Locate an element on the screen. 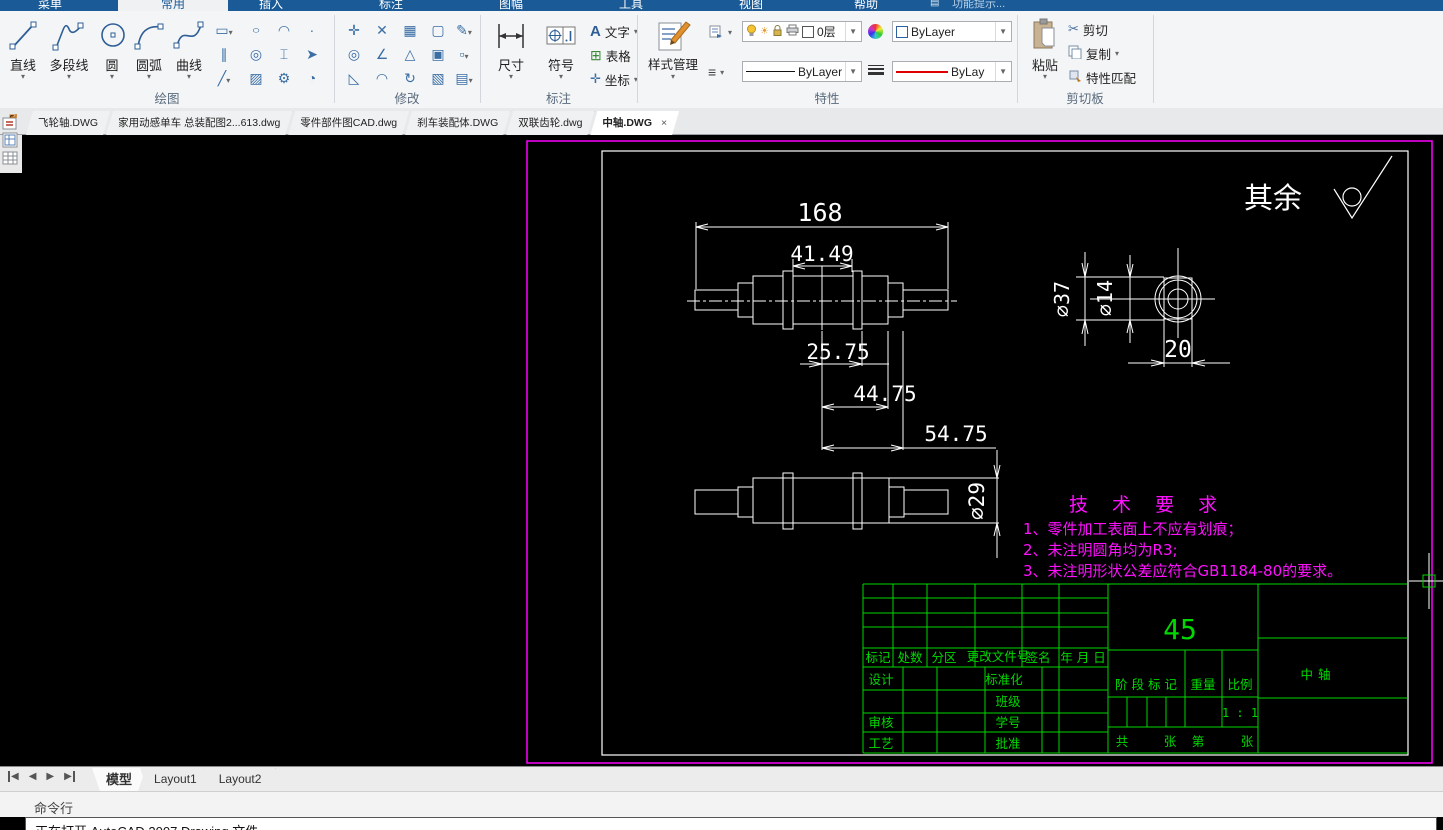 The image size is (1443, 830). pointer-icon: ➤ is located at coordinates (312, 54).